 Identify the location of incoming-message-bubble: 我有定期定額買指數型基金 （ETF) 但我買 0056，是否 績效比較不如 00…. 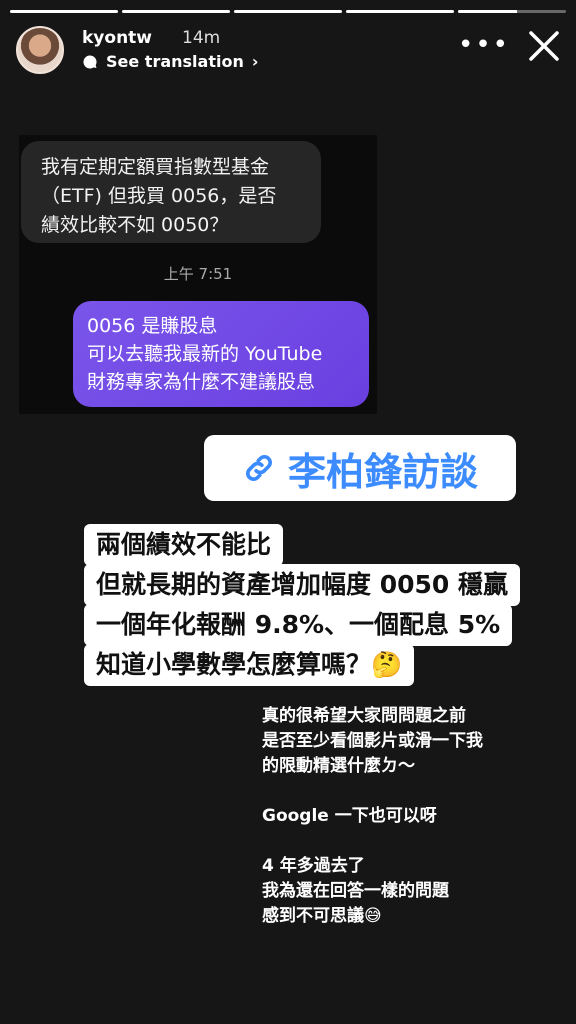
(171, 192).